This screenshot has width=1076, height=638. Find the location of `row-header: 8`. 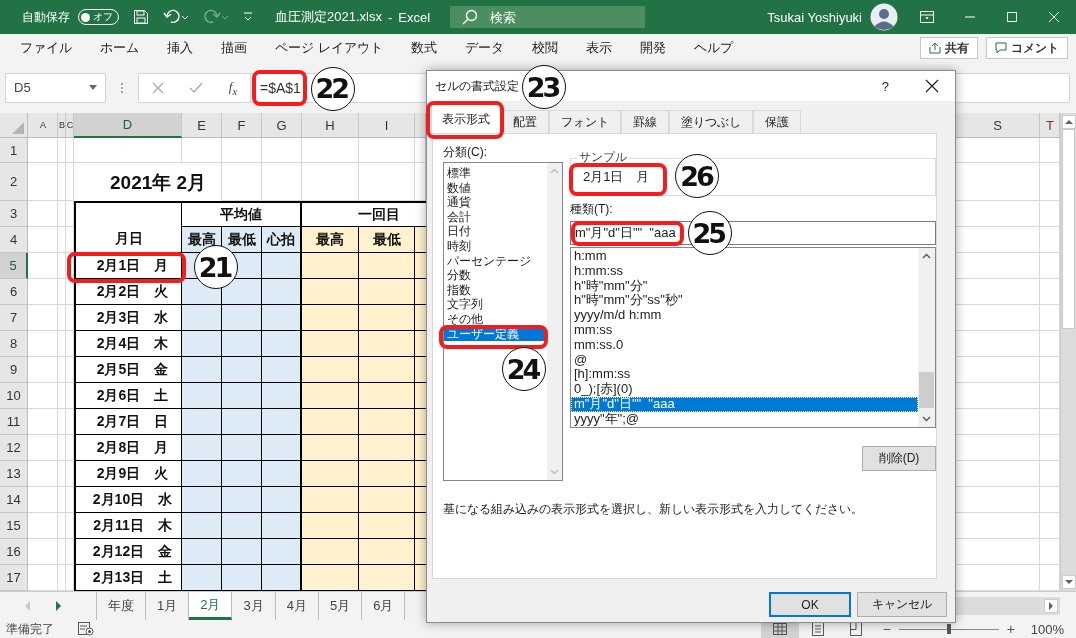

row-header: 8 is located at coordinates (14, 344).